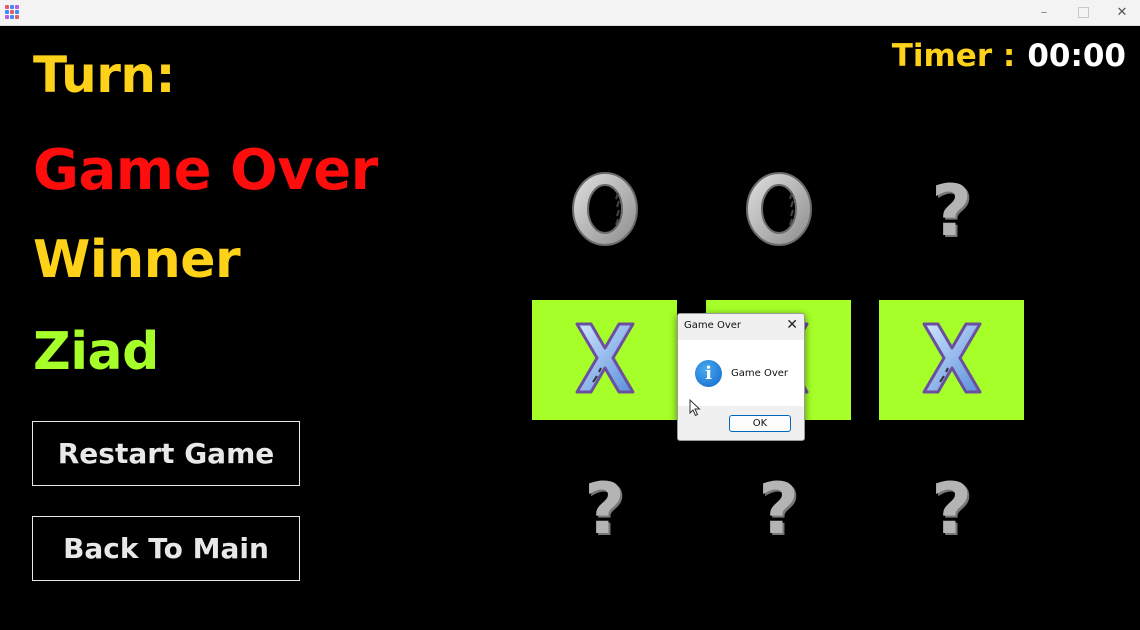  What do you see at coordinates (166, 453) in the screenshot?
I see `restart-game-button: Restart Game` at bounding box center [166, 453].